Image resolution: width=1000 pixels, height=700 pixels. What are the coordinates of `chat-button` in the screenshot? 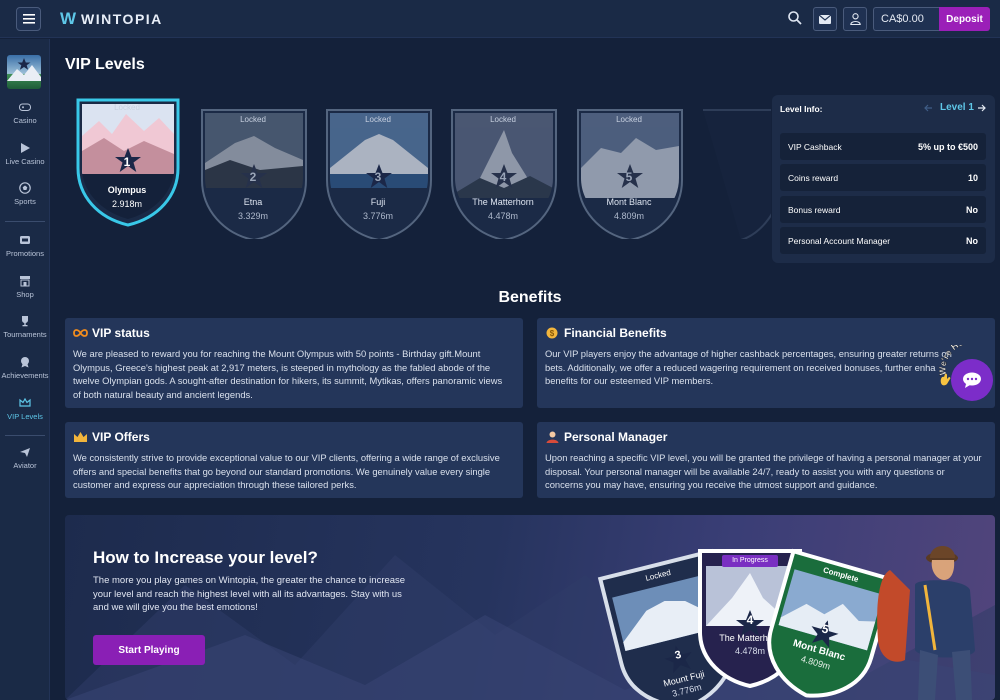 It's located at (972, 380).